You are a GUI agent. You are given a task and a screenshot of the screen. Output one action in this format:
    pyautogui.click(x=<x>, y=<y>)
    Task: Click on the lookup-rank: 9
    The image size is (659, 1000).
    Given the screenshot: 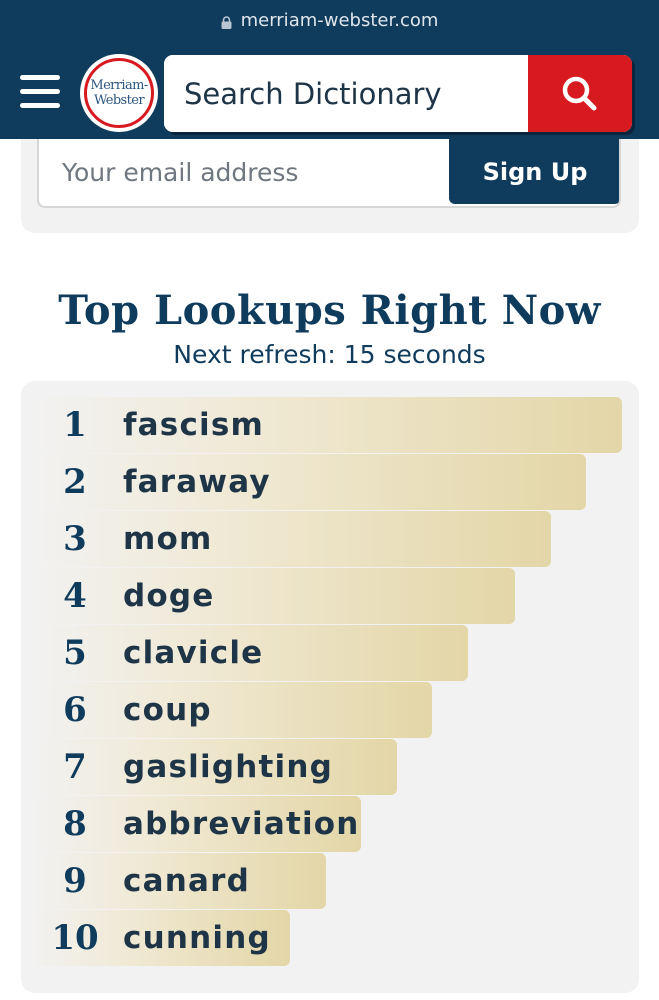 What is the action you would take?
    pyautogui.click(x=75, y=881)
    